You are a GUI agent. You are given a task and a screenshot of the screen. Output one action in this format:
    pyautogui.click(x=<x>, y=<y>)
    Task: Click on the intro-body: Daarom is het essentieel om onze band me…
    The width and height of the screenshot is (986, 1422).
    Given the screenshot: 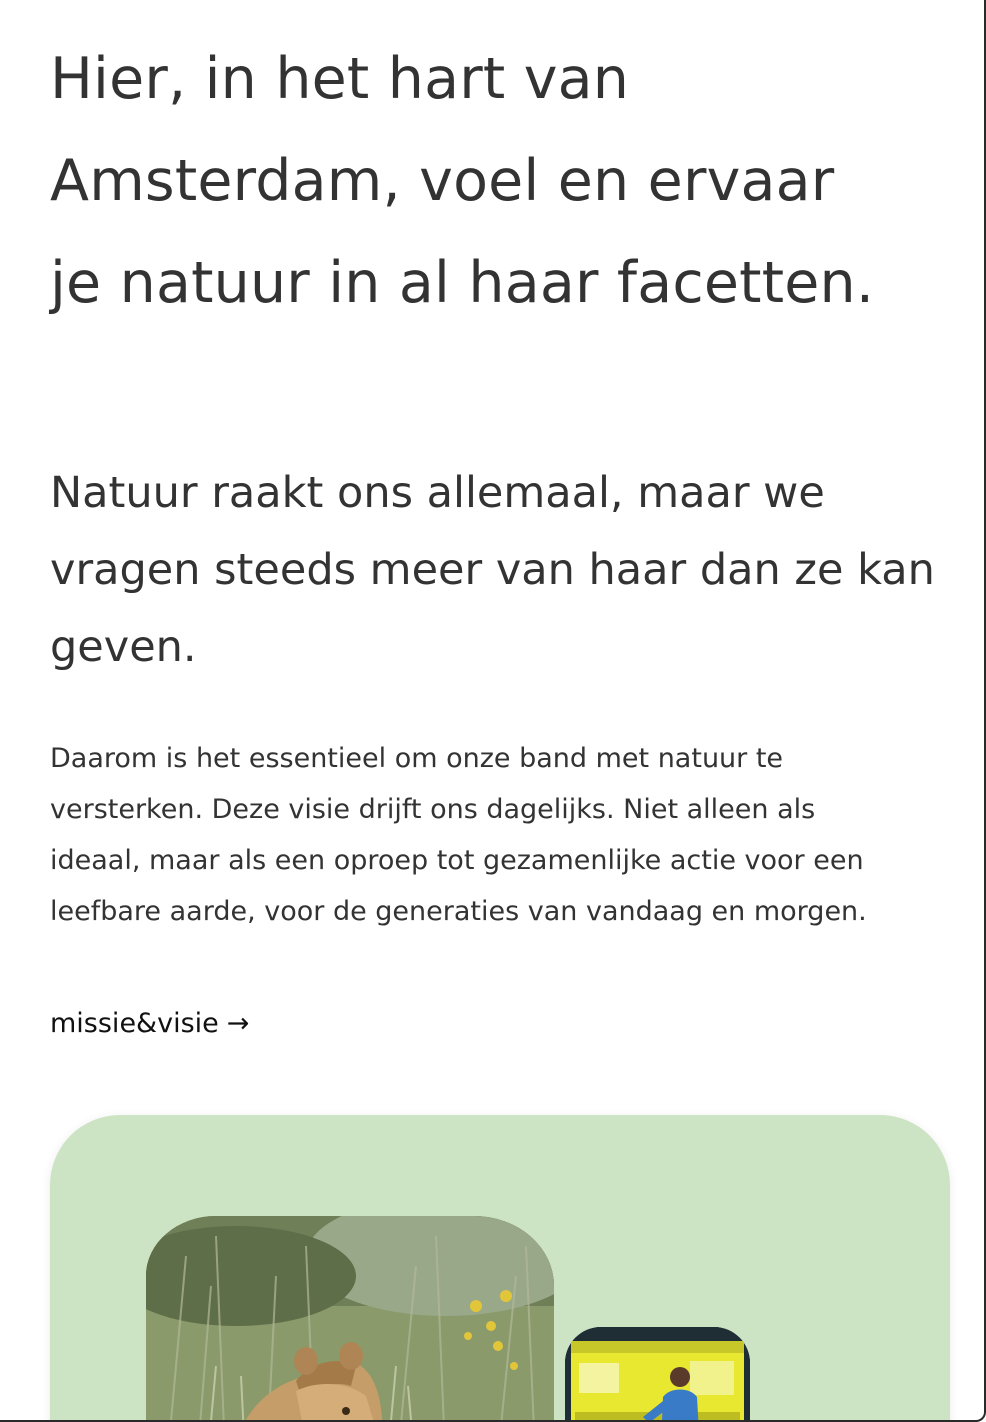 What is the action you would take?
    pyautogui.click(x=495, y=835)
    